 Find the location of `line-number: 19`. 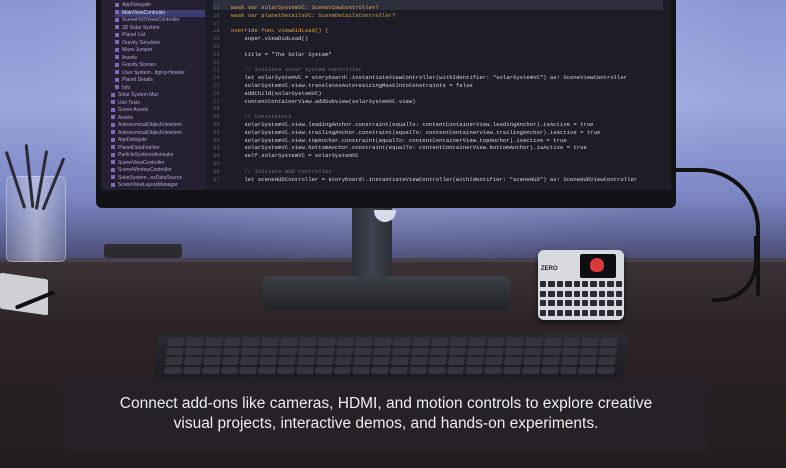

line-number: 19 is located at coordinates (216, 39).